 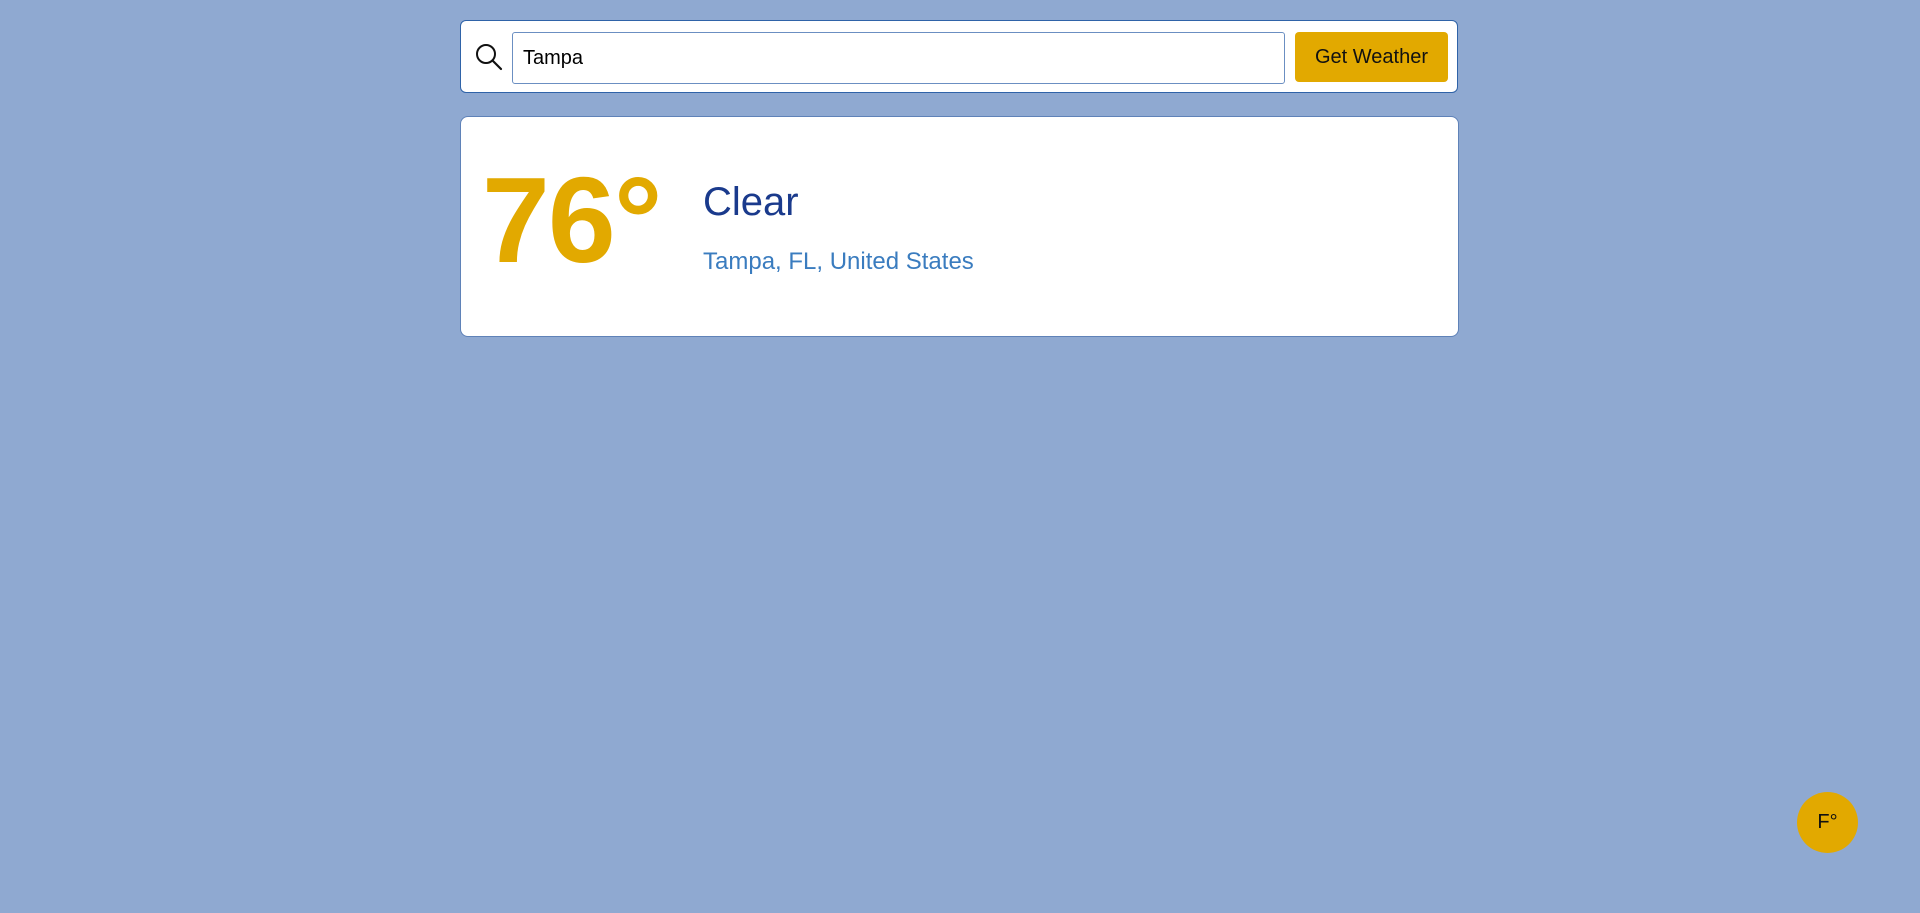 What do you see at coordinates (1371, 57) in the screenshot?
I see `get-weather-button: Get Weather` at bounding box center [1371, 57].